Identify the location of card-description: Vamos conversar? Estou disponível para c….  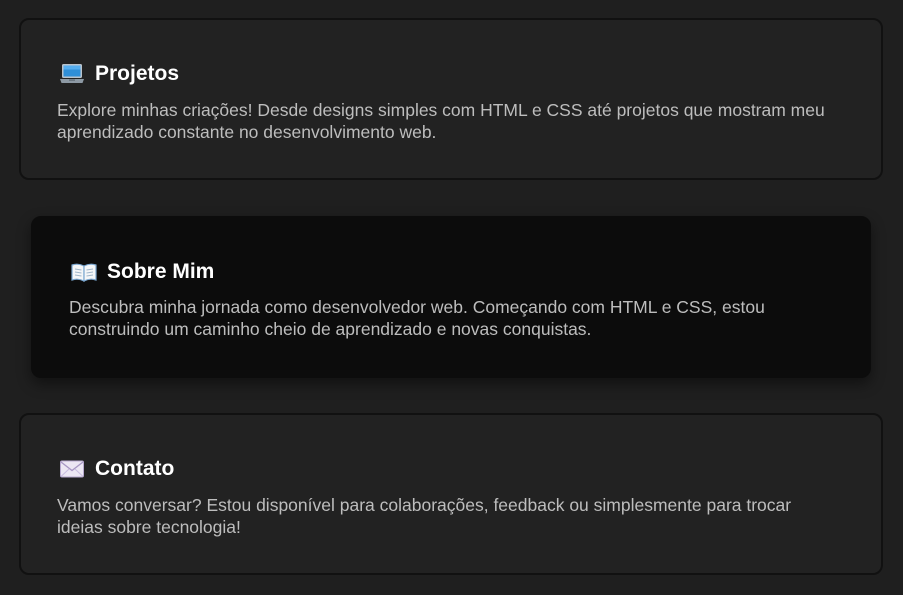
(424, 516).